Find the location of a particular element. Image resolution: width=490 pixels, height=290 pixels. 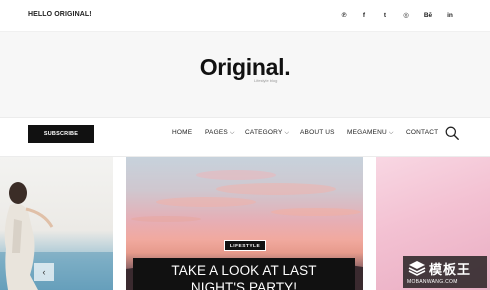

facebook-icon: f is located at coordinates (364, 15).